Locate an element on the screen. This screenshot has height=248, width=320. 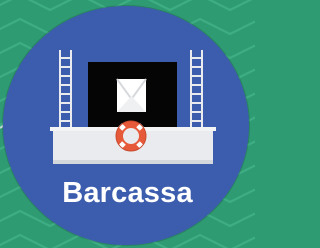
lifebuoy-icon is located at coordinates (131, 136).